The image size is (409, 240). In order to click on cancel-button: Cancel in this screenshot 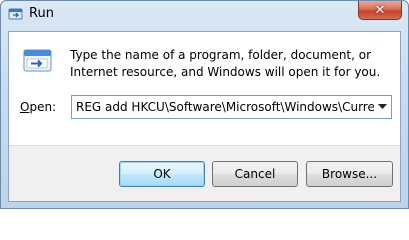, I will do `click(255, 174)`.